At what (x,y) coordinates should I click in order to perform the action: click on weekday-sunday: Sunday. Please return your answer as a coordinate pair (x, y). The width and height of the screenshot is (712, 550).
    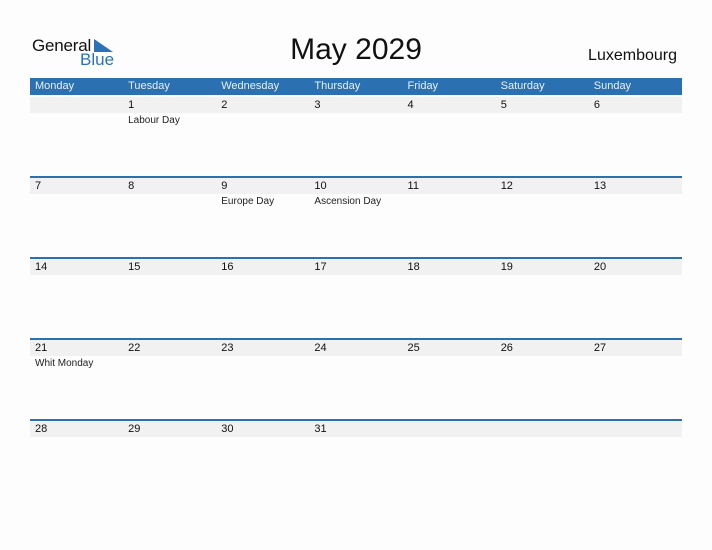
    Looking at the image, I should click on (612, 86).